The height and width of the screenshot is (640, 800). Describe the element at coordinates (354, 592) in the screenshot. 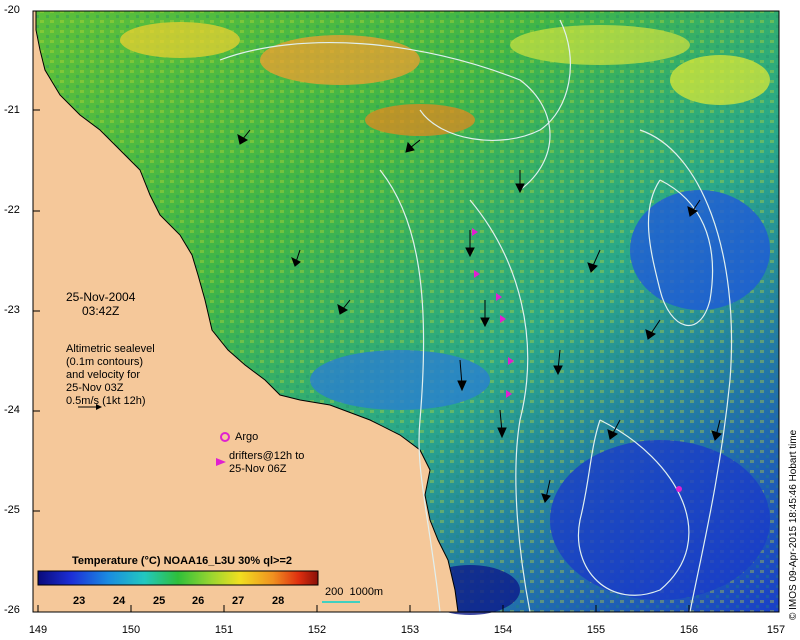

I see `depth-legend-label: 200 1000m` at that location.